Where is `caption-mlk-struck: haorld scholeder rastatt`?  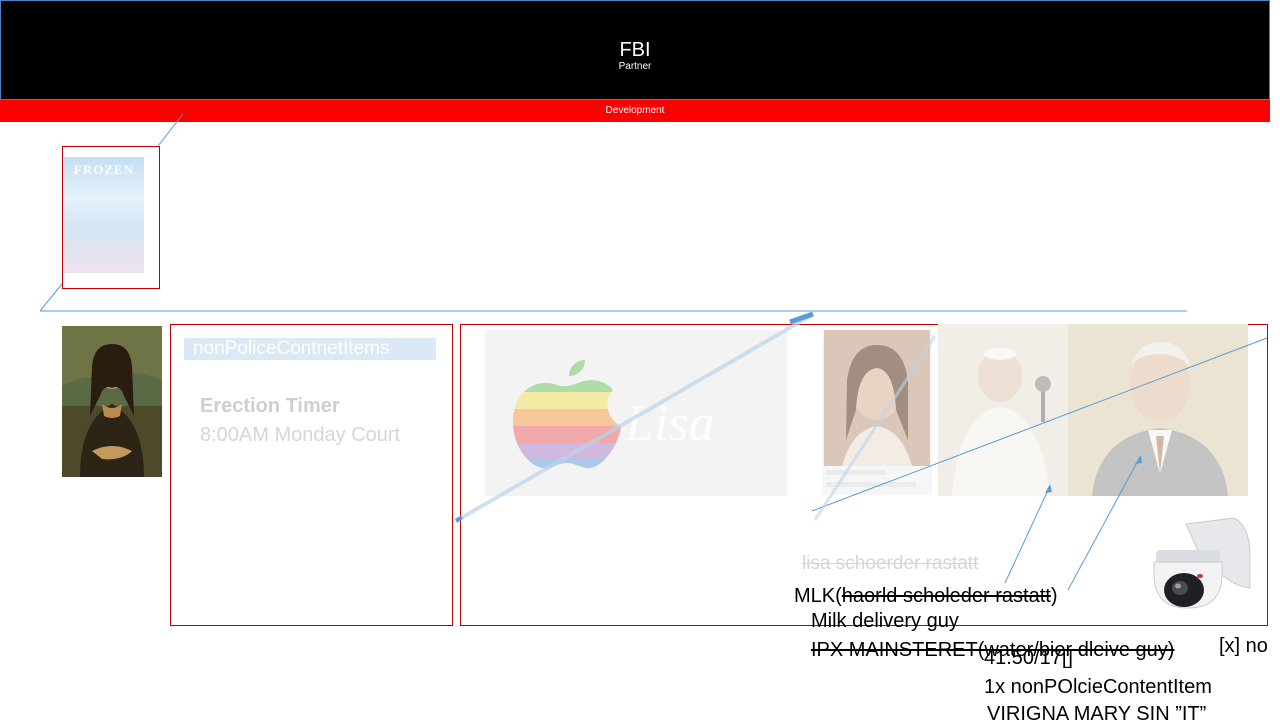 caption-mlk-struck: haorld scholeder rastatt is located at coordinates (946, 596).